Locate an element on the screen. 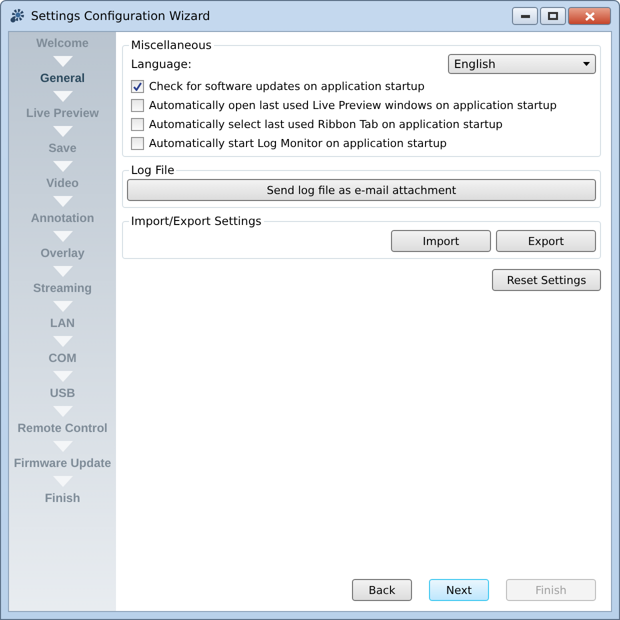  option-checkbox: Check for software updates on application startup is located at coordinates (361, 86).